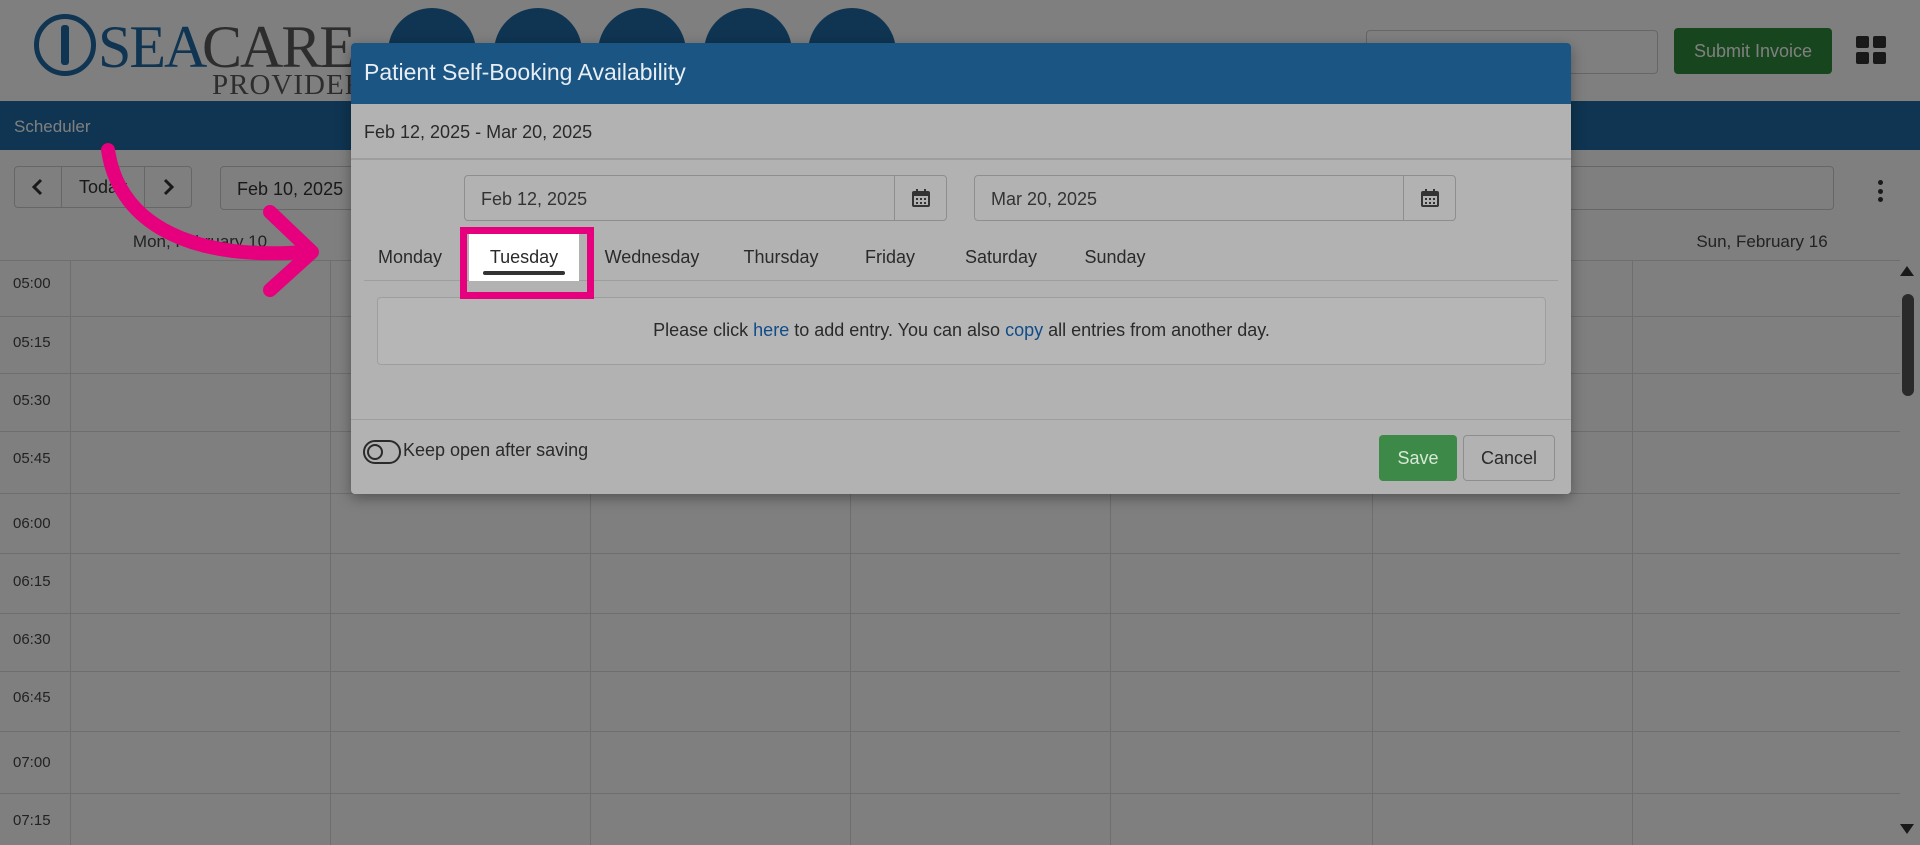 This screenshot has height=845, width=1920. What do you see at coordinates (410, 255) in the screenshot?
I see `tab-monday: Monday` at bounding box center [410, 255].